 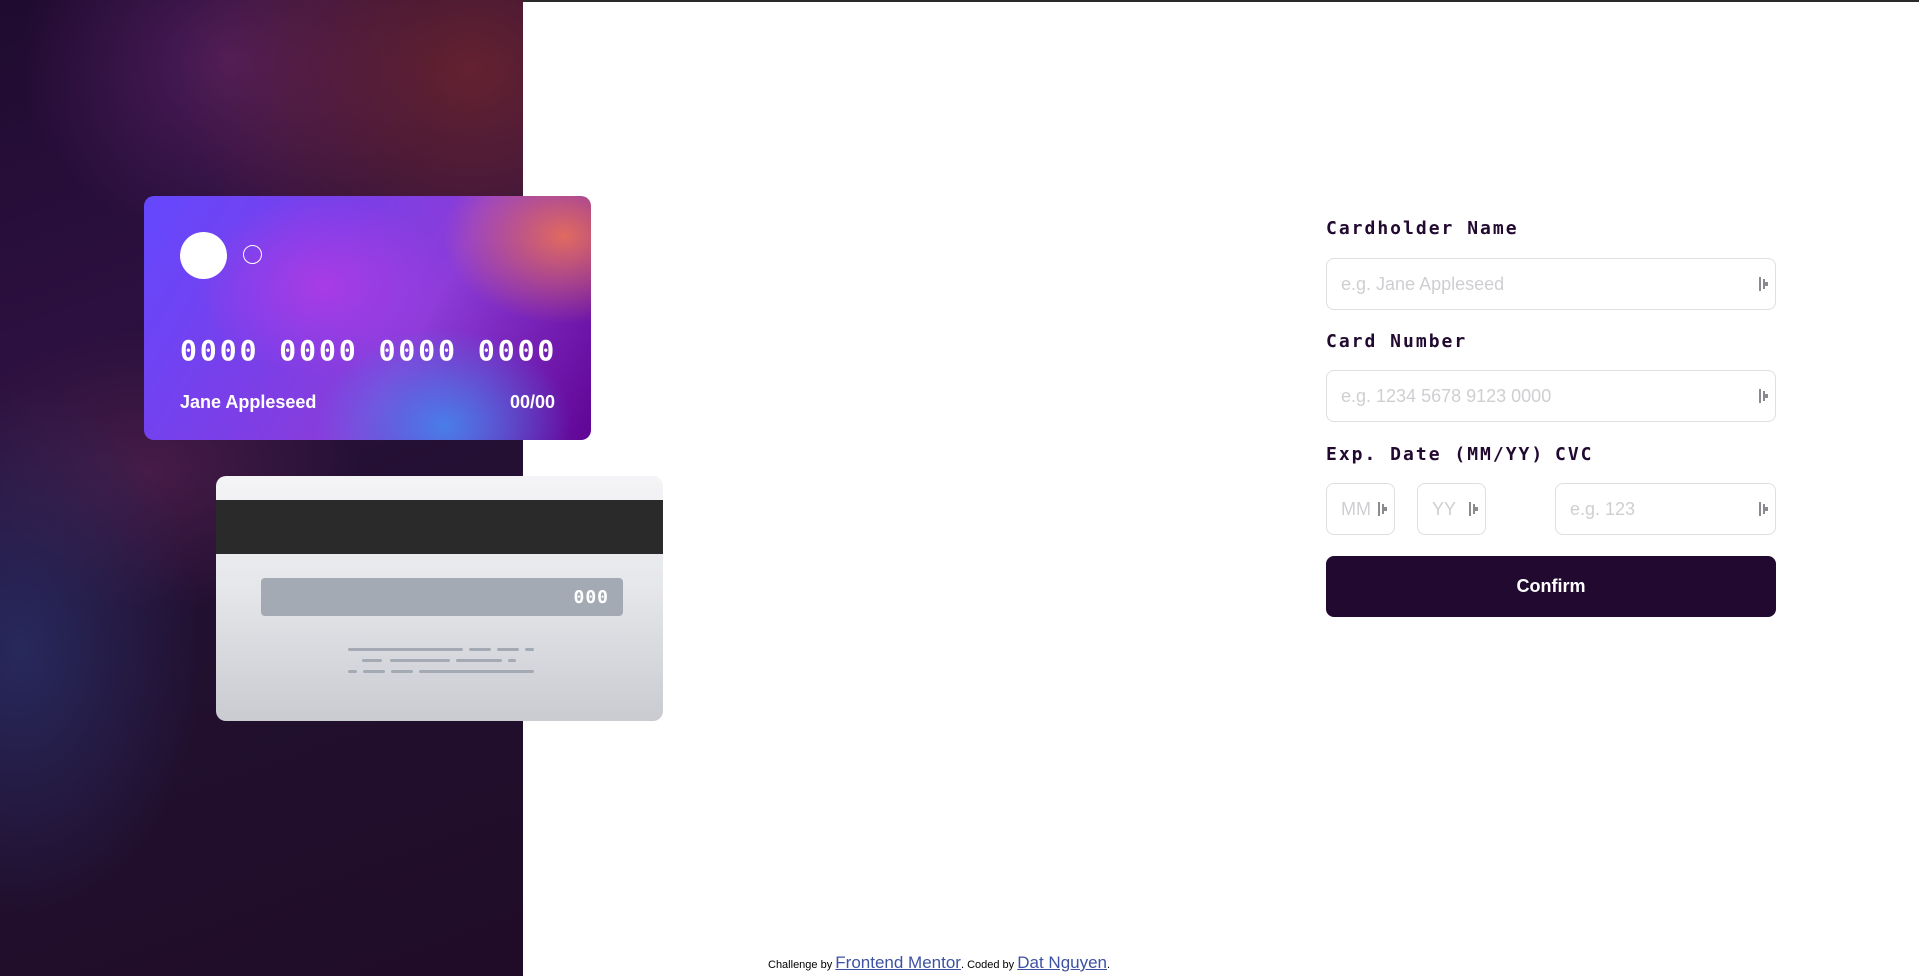 I want to click on card-expiry-display: 00/00, so click(x=532, y=402).